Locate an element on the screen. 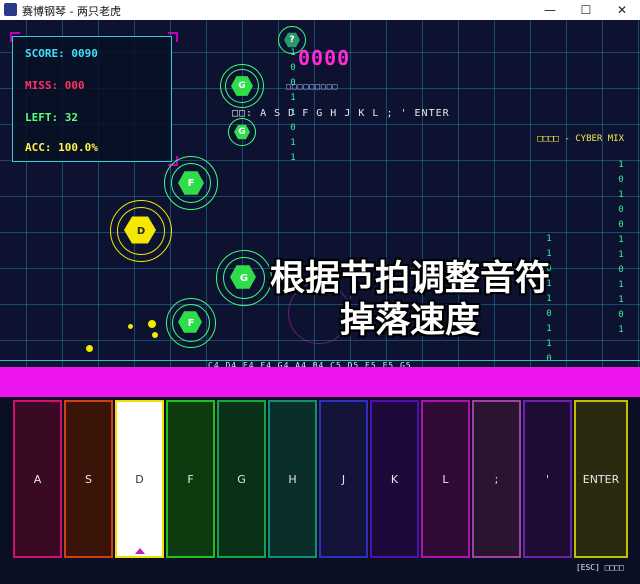 This screenshot has height=584, width=640. combo-subtitle: □□□□□□□□□ is located at coordinates (312, 86).